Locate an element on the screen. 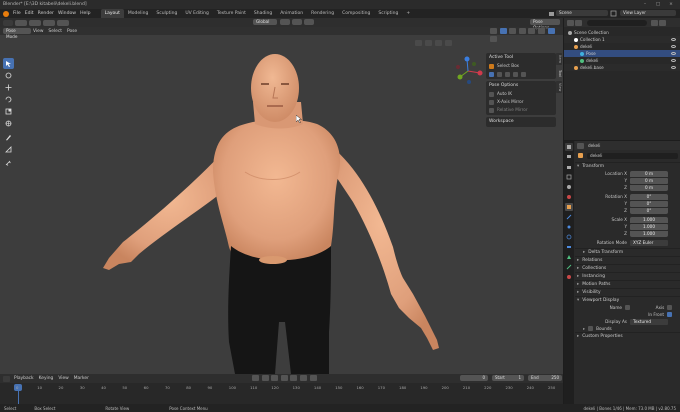 The height and width of the screenshot is (412, 680). pivot-point-icon is located at coordinates (285, 22).